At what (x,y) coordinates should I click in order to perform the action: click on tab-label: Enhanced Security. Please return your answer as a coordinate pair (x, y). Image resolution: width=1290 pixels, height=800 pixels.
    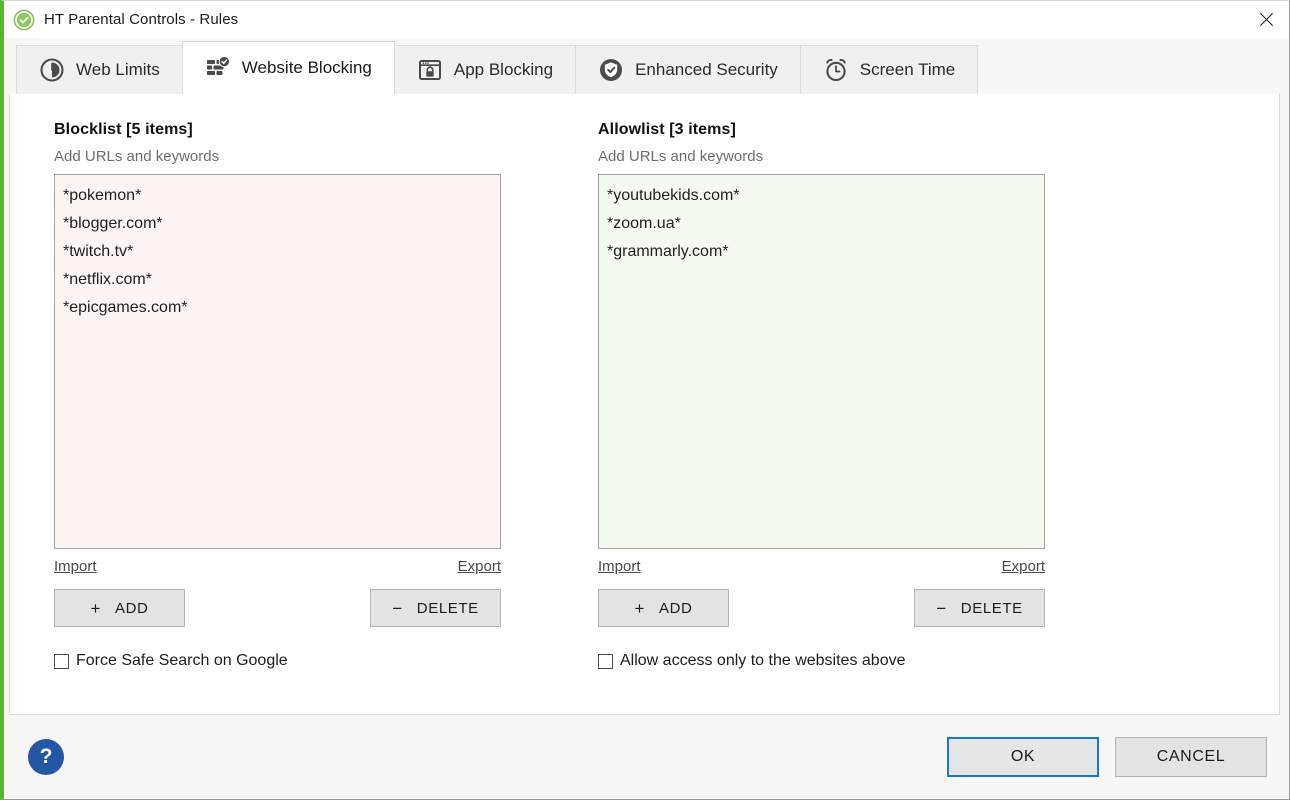
    Looking at the image, I should click on (706, 69).